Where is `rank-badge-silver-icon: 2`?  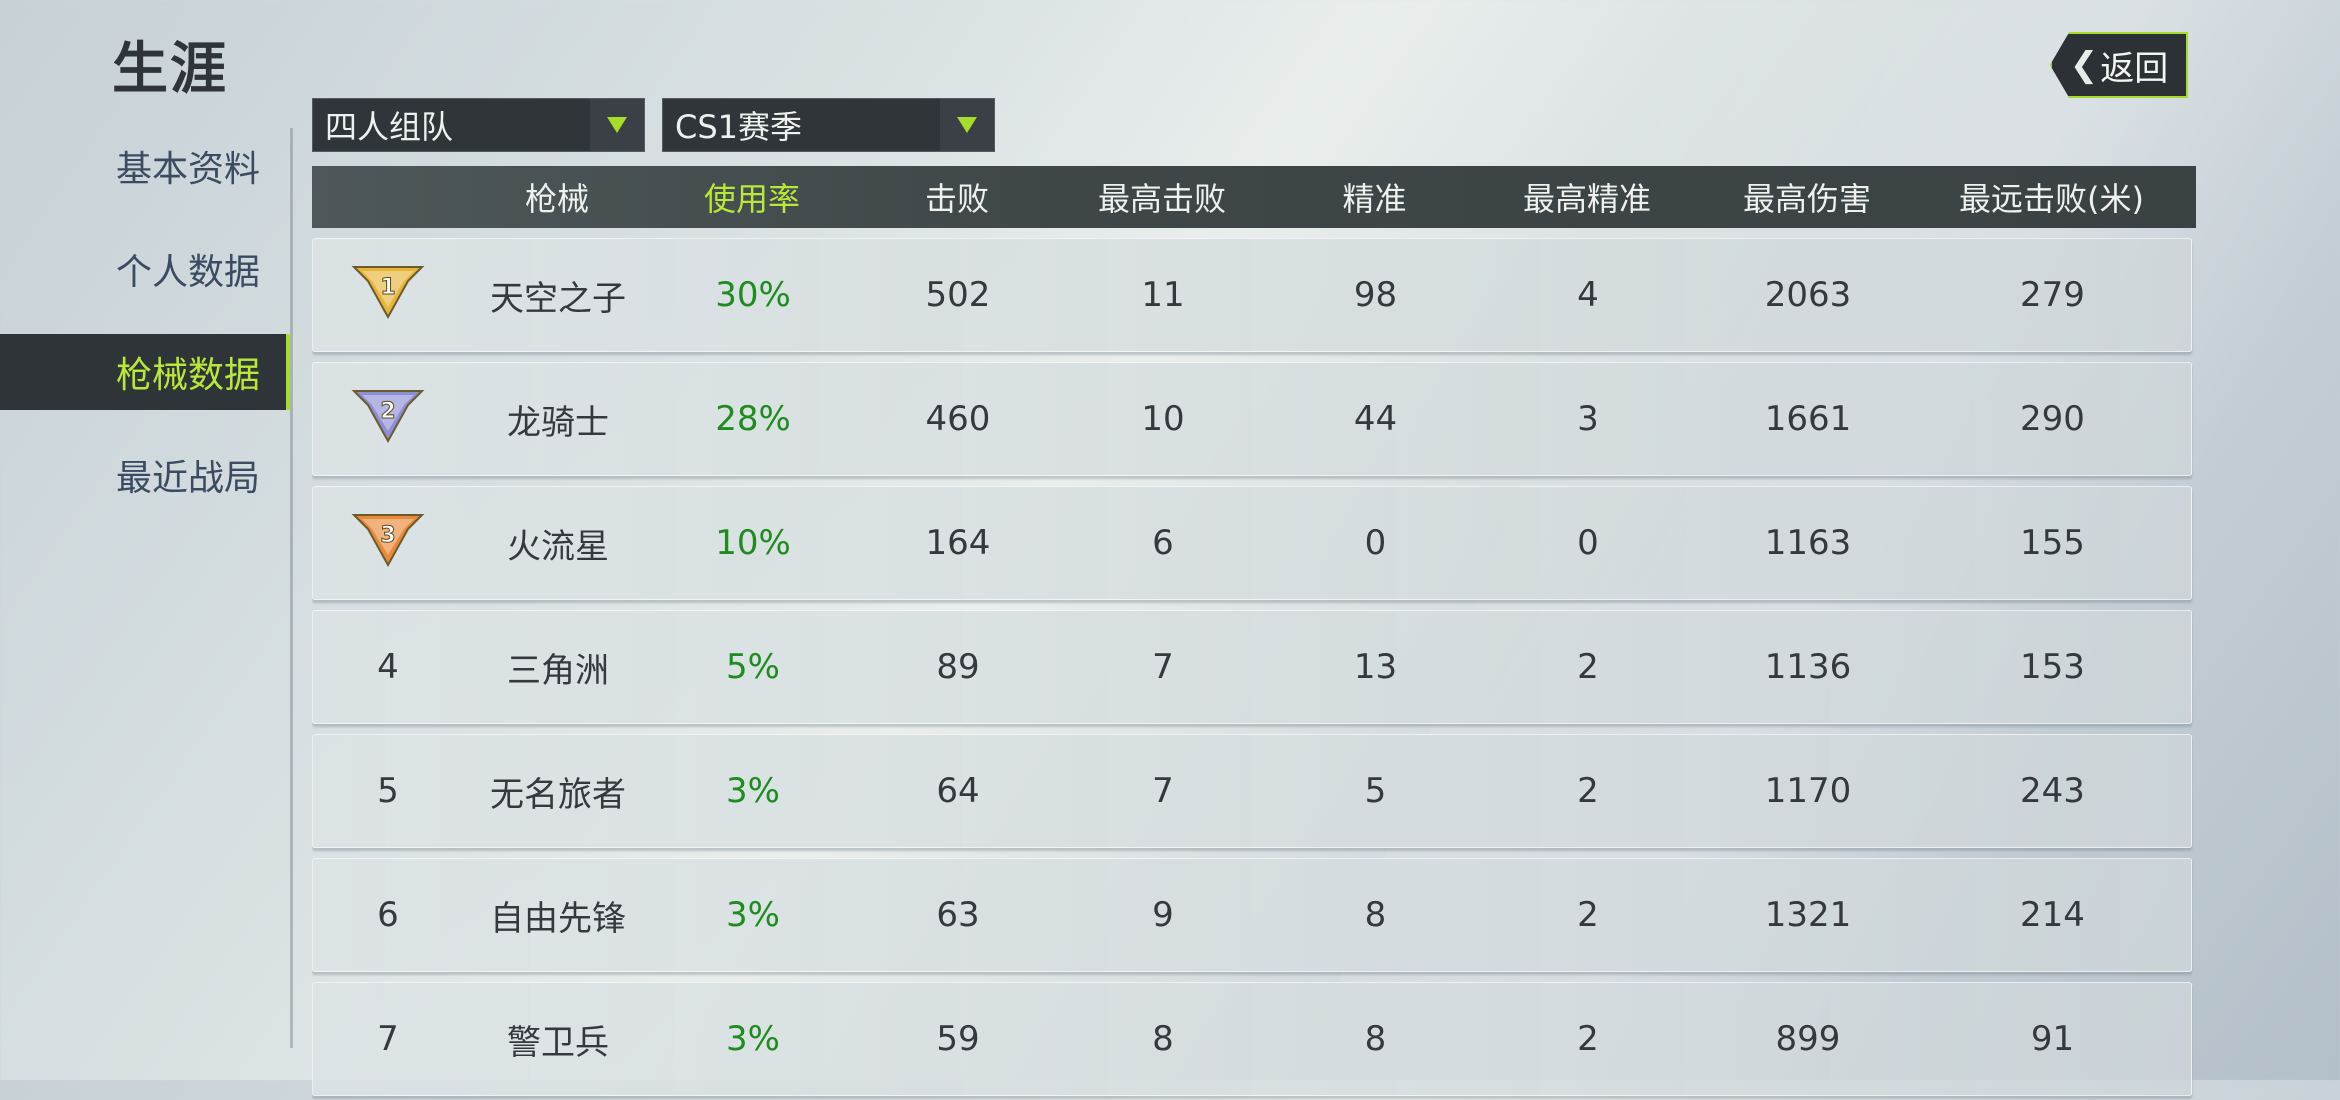
rank-badge-silver-icon: 2 is located at coordinates (388, 419).